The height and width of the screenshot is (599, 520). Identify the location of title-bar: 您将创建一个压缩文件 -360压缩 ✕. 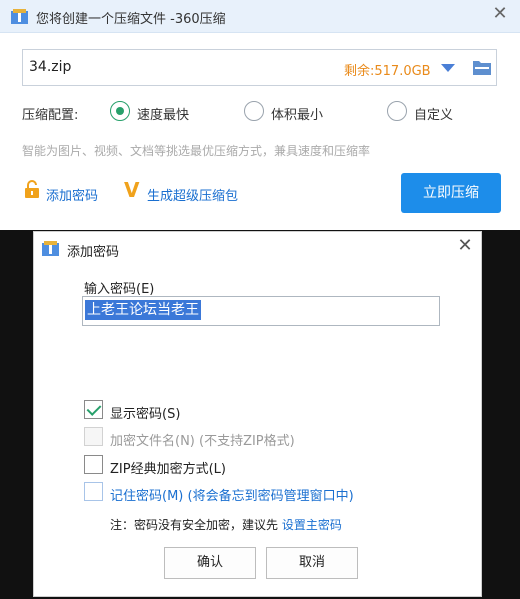
(260, 16).